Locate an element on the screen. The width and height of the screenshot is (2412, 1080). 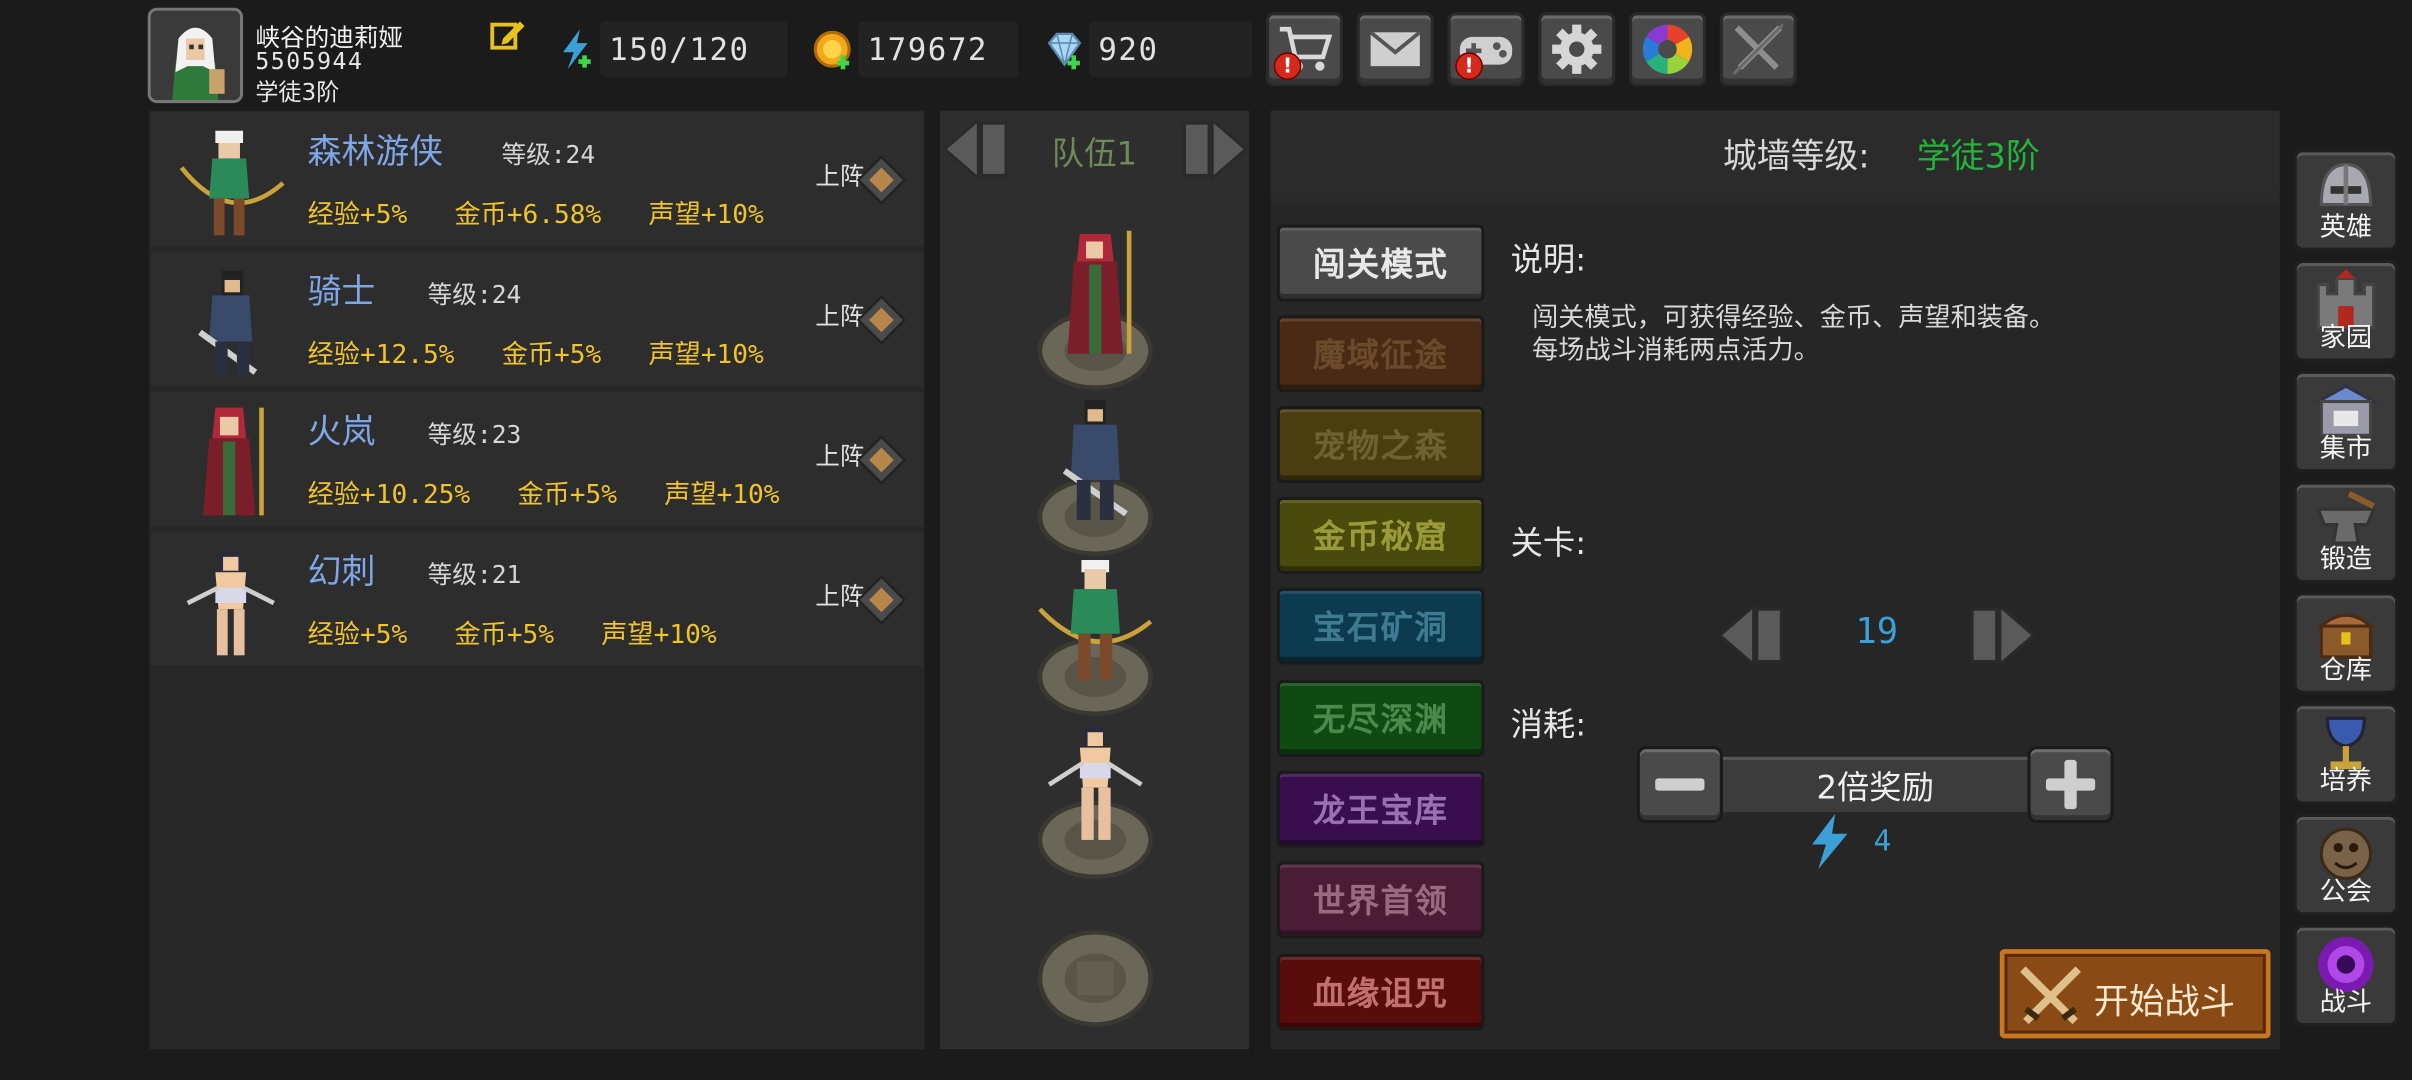
hero-level: 等级:23 is located at coordinates (474, 434).